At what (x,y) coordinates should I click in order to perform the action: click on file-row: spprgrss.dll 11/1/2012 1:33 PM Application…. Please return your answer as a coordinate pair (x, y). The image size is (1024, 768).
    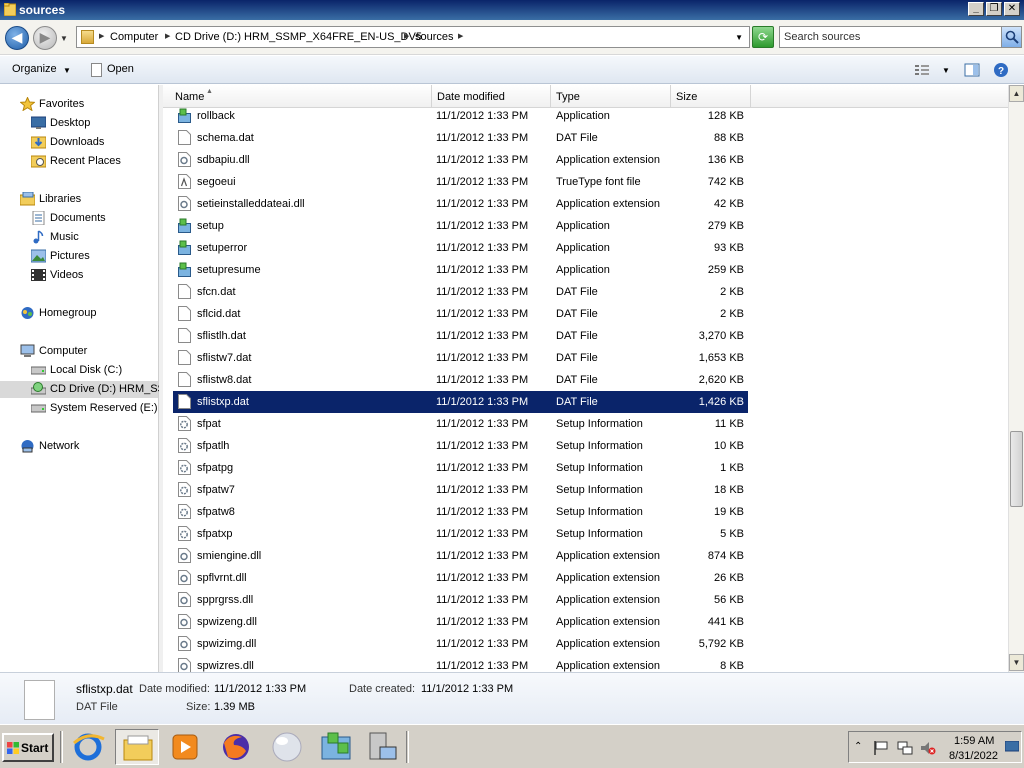
    Looking at the image, I should click on (460, 600).